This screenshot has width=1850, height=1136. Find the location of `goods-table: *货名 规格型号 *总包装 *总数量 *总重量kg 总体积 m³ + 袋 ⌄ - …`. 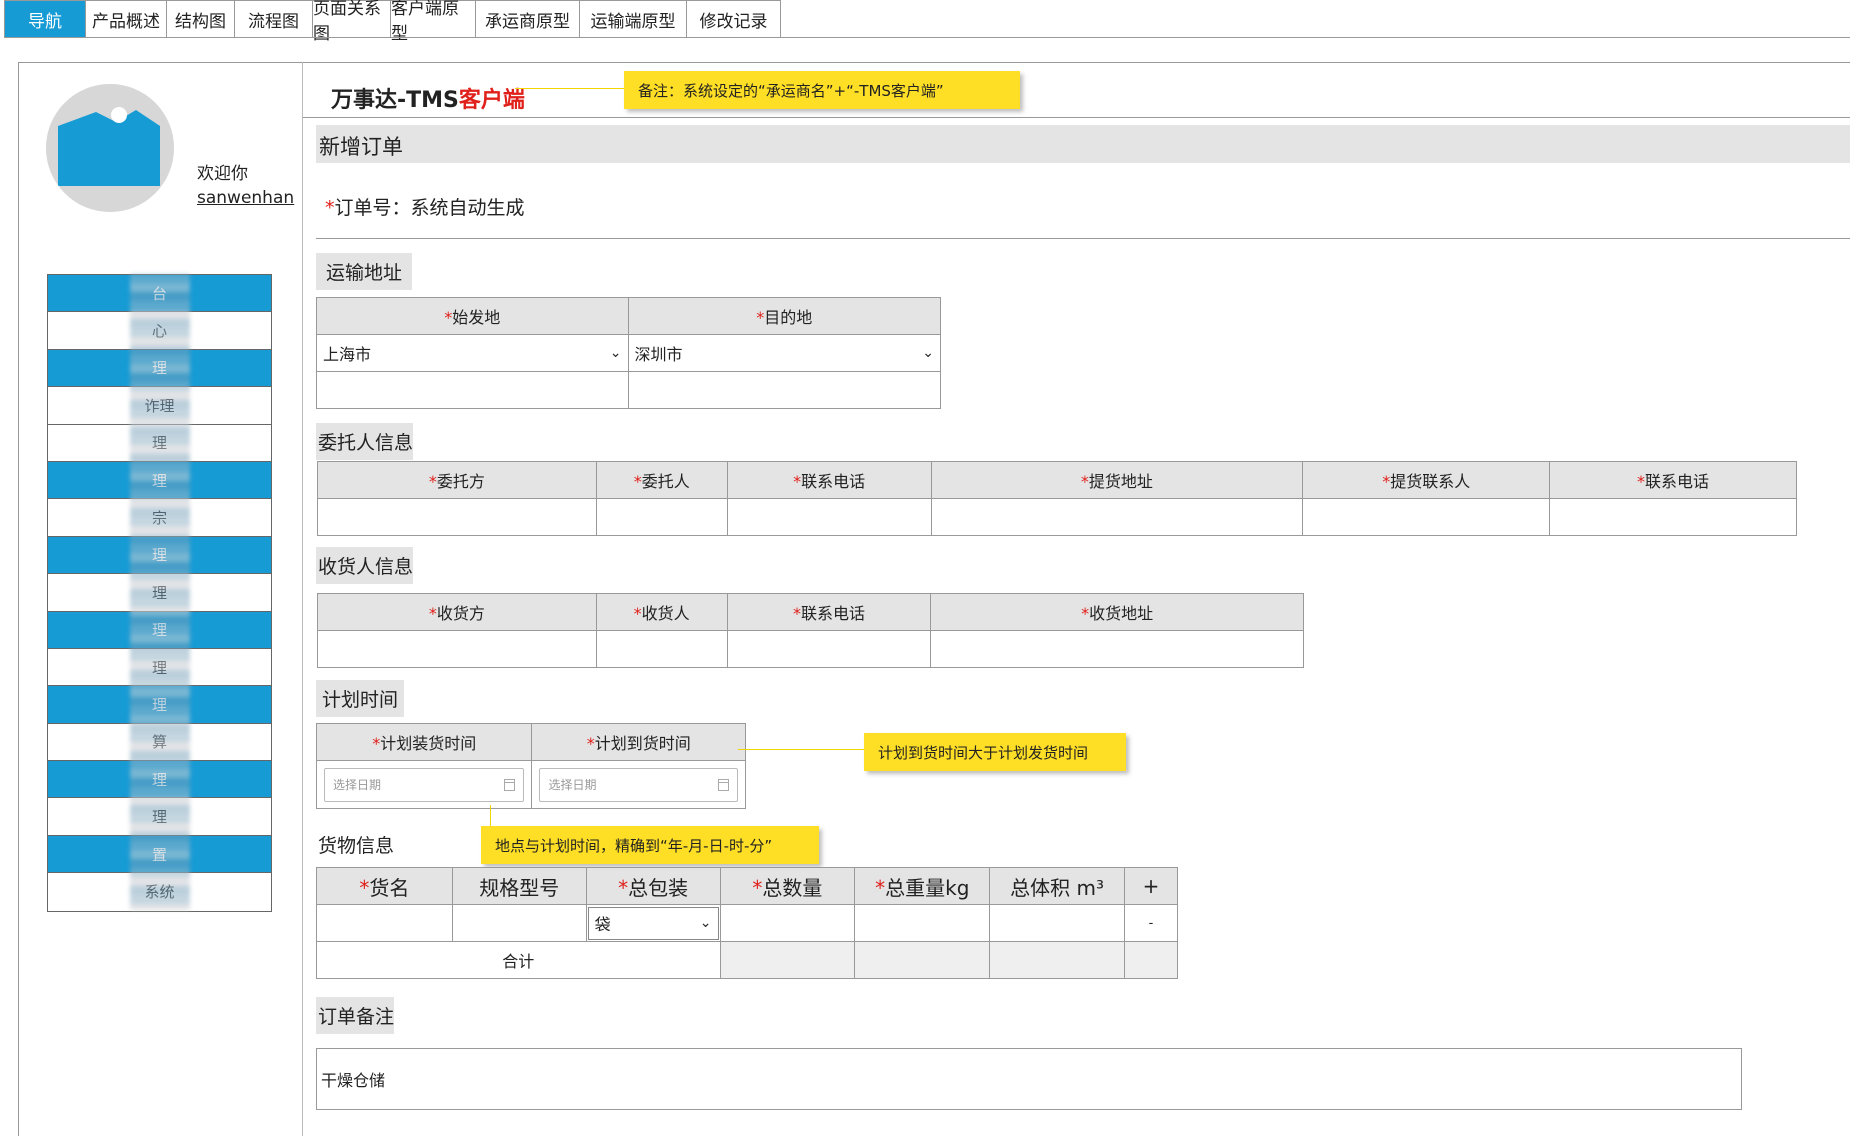

goods-table: *货名 规格型号 *总包装 *总数量 *总重量kg 总体积 m³ + 袋 ⌄ - … is located at coordinates (747, 923).